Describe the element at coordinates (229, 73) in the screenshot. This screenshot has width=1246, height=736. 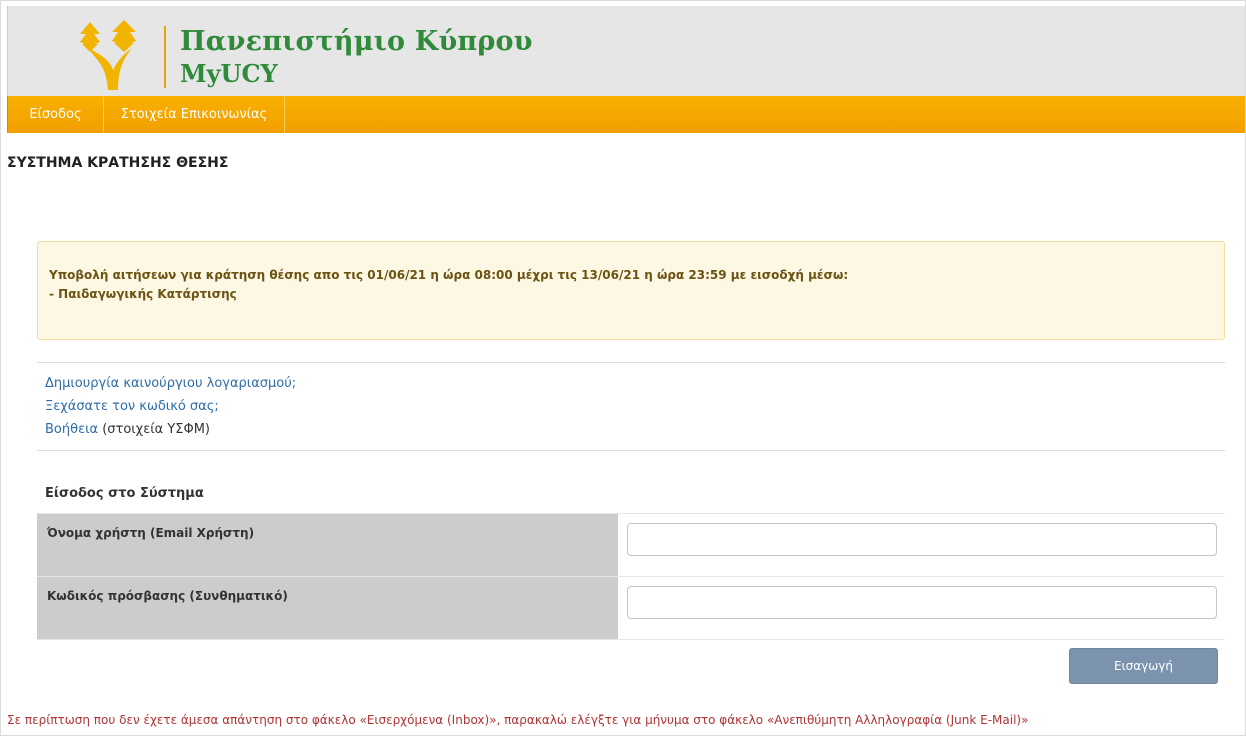
I see `logo-subtitle: MyUCY` at that location.